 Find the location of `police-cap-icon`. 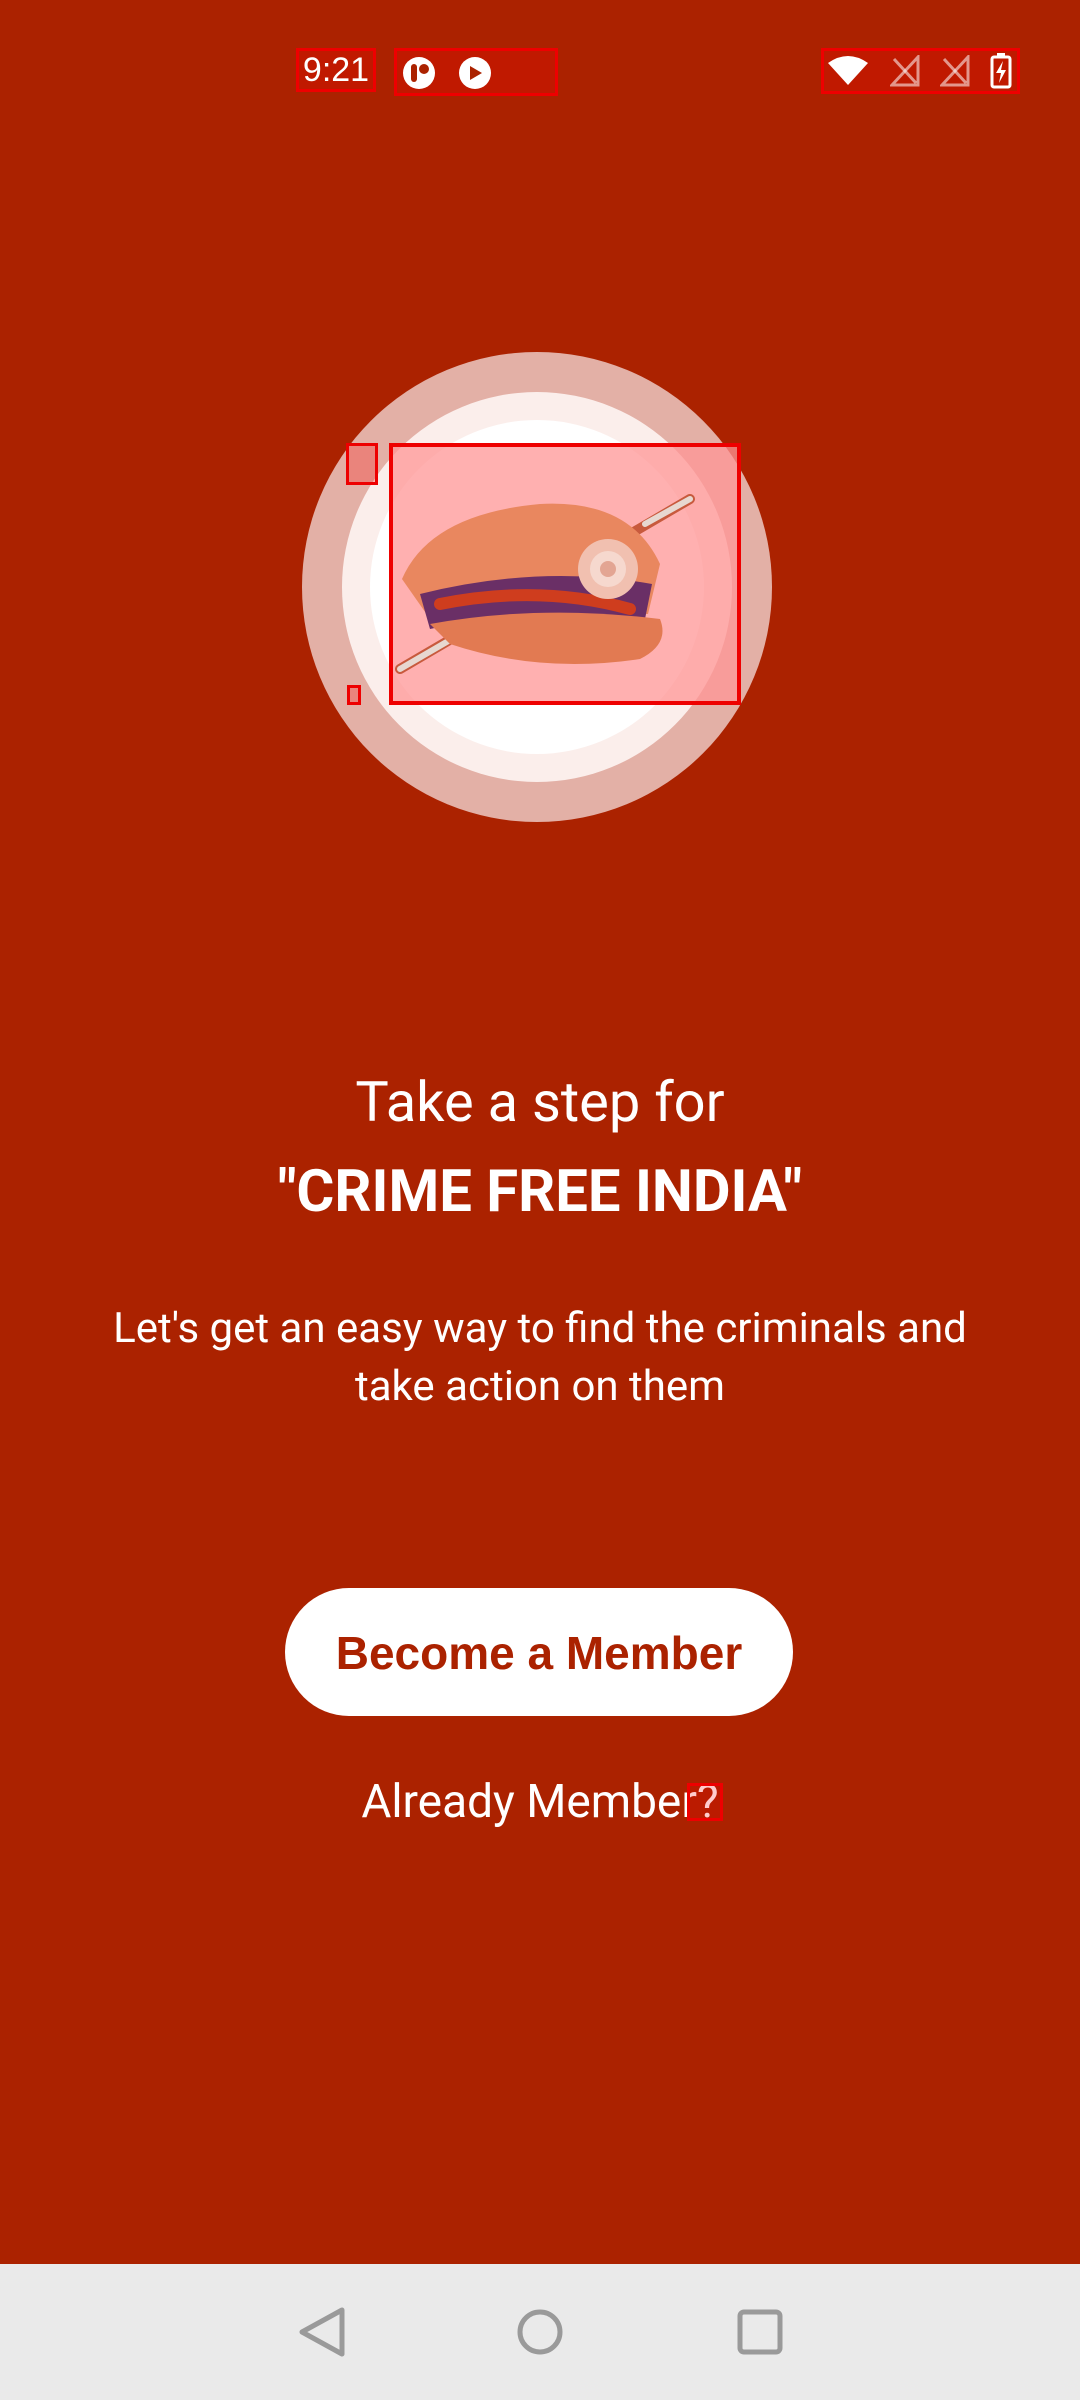

police-cap-icon is located at coordinates (565, 574).